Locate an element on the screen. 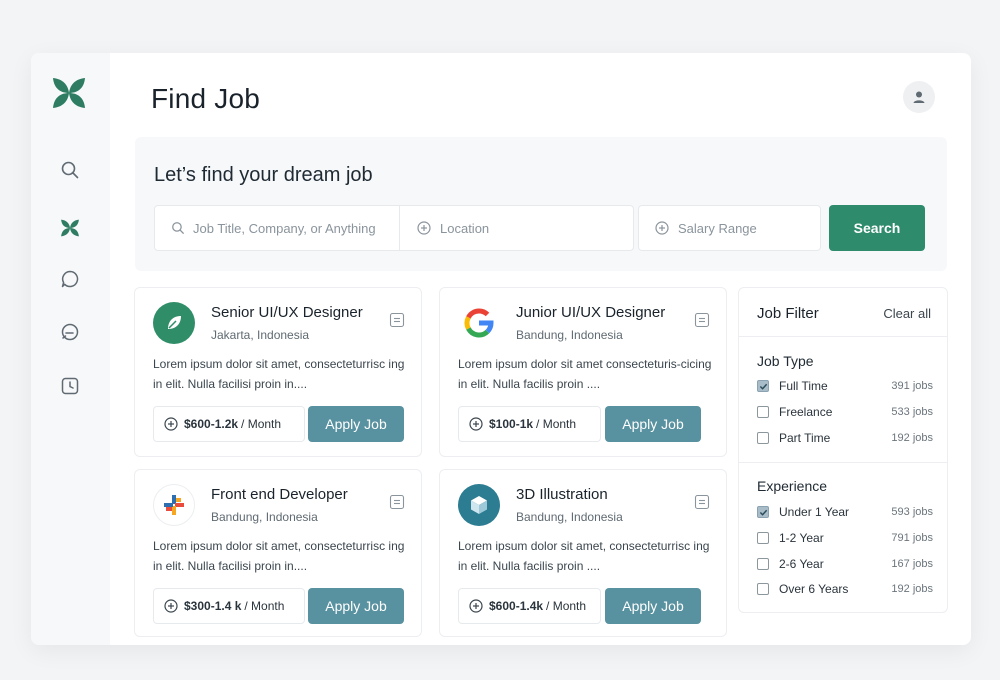 The width and height of the screenshot is (1000, 680). keyword-input is located at coordinates (288, 228).